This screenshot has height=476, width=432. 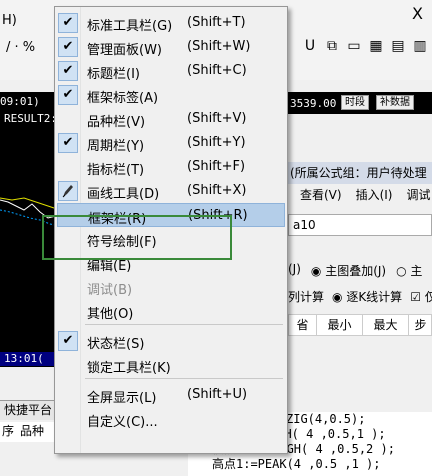 I want to click on col-header-step: 步, so click(x=420, y=325).